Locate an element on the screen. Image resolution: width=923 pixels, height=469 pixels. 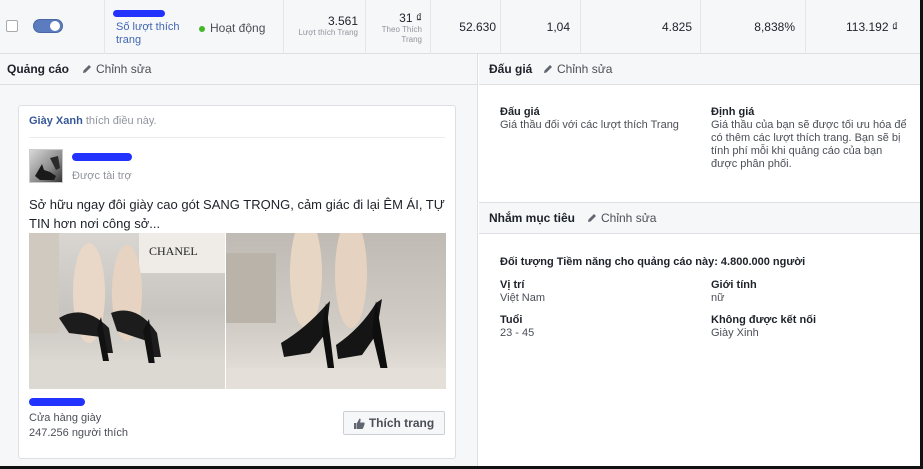
ad-toggle-switch is located at coordinates (48, 26).